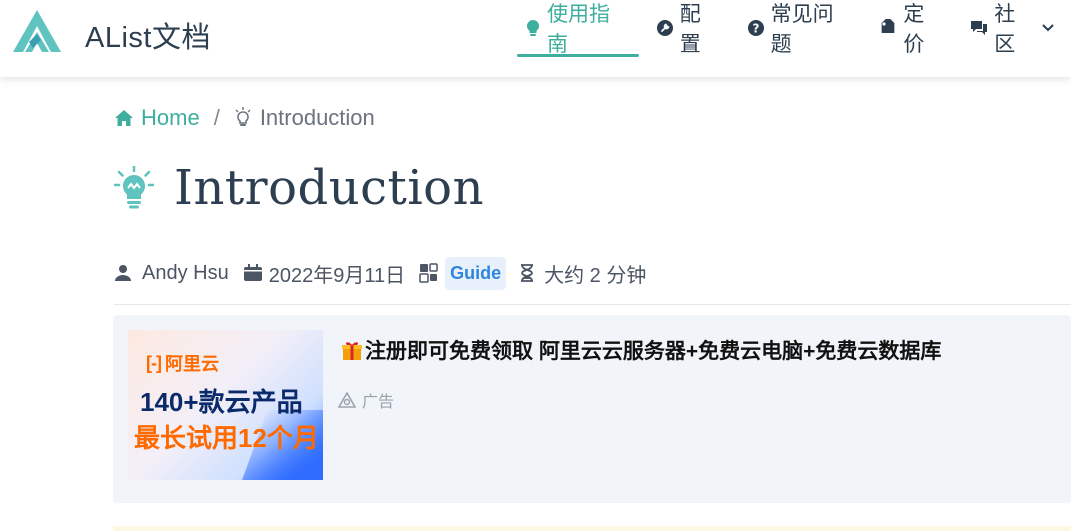 Image resolution: width=1071 pixels, height=531 pixels. Describe the element at coordinates (595, 275) in the screenshot. I see `reading-time: 大约 2 分钟` at that location.